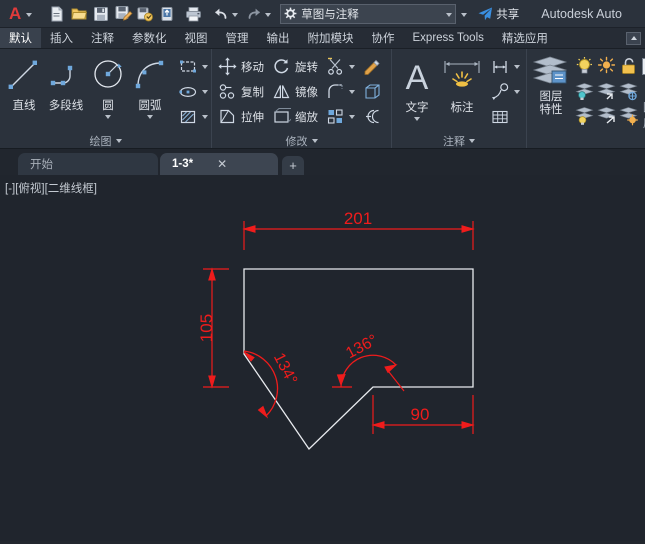 The width and height of the screenshot is (645, 544). Describe the element at coordinates (88, 164) in the screenshot. I see `doc-tab-start: 开始` at that location.